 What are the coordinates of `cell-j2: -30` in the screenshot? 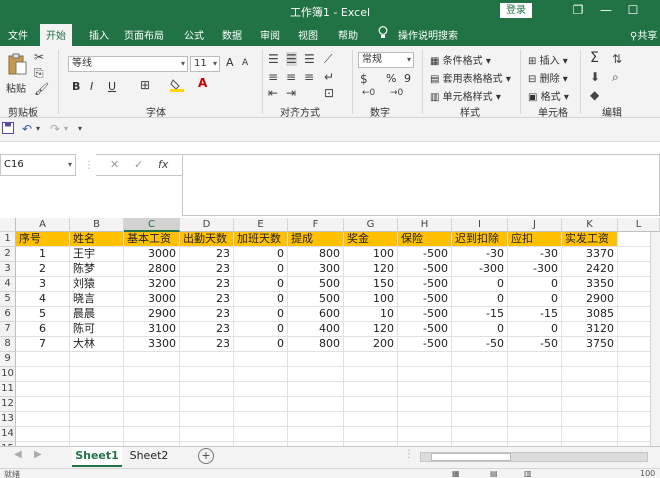 It's located at (535, 254).